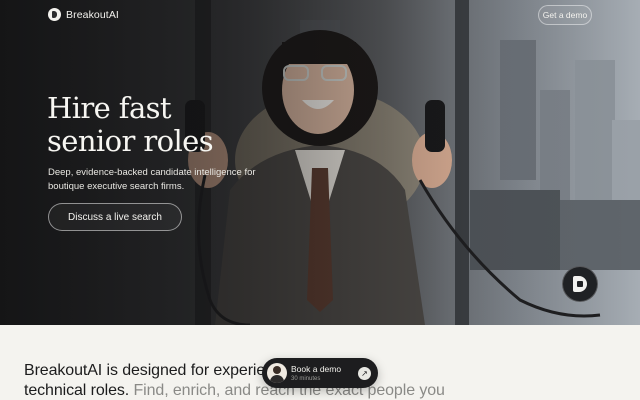 This screenshot has height=400, width=640. Describe the element at coordinates (77, 390) in the screenshot. I see `intro-line-2-dark: technical roles.` at that location.